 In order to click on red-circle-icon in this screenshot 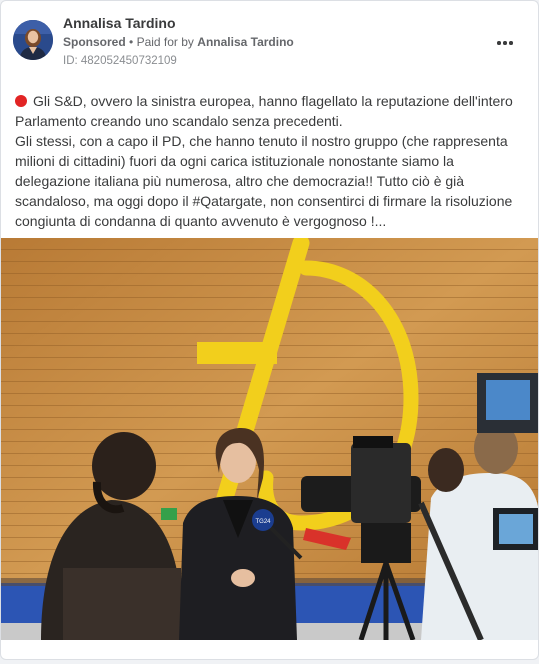, I will do `click(21, 101)`.